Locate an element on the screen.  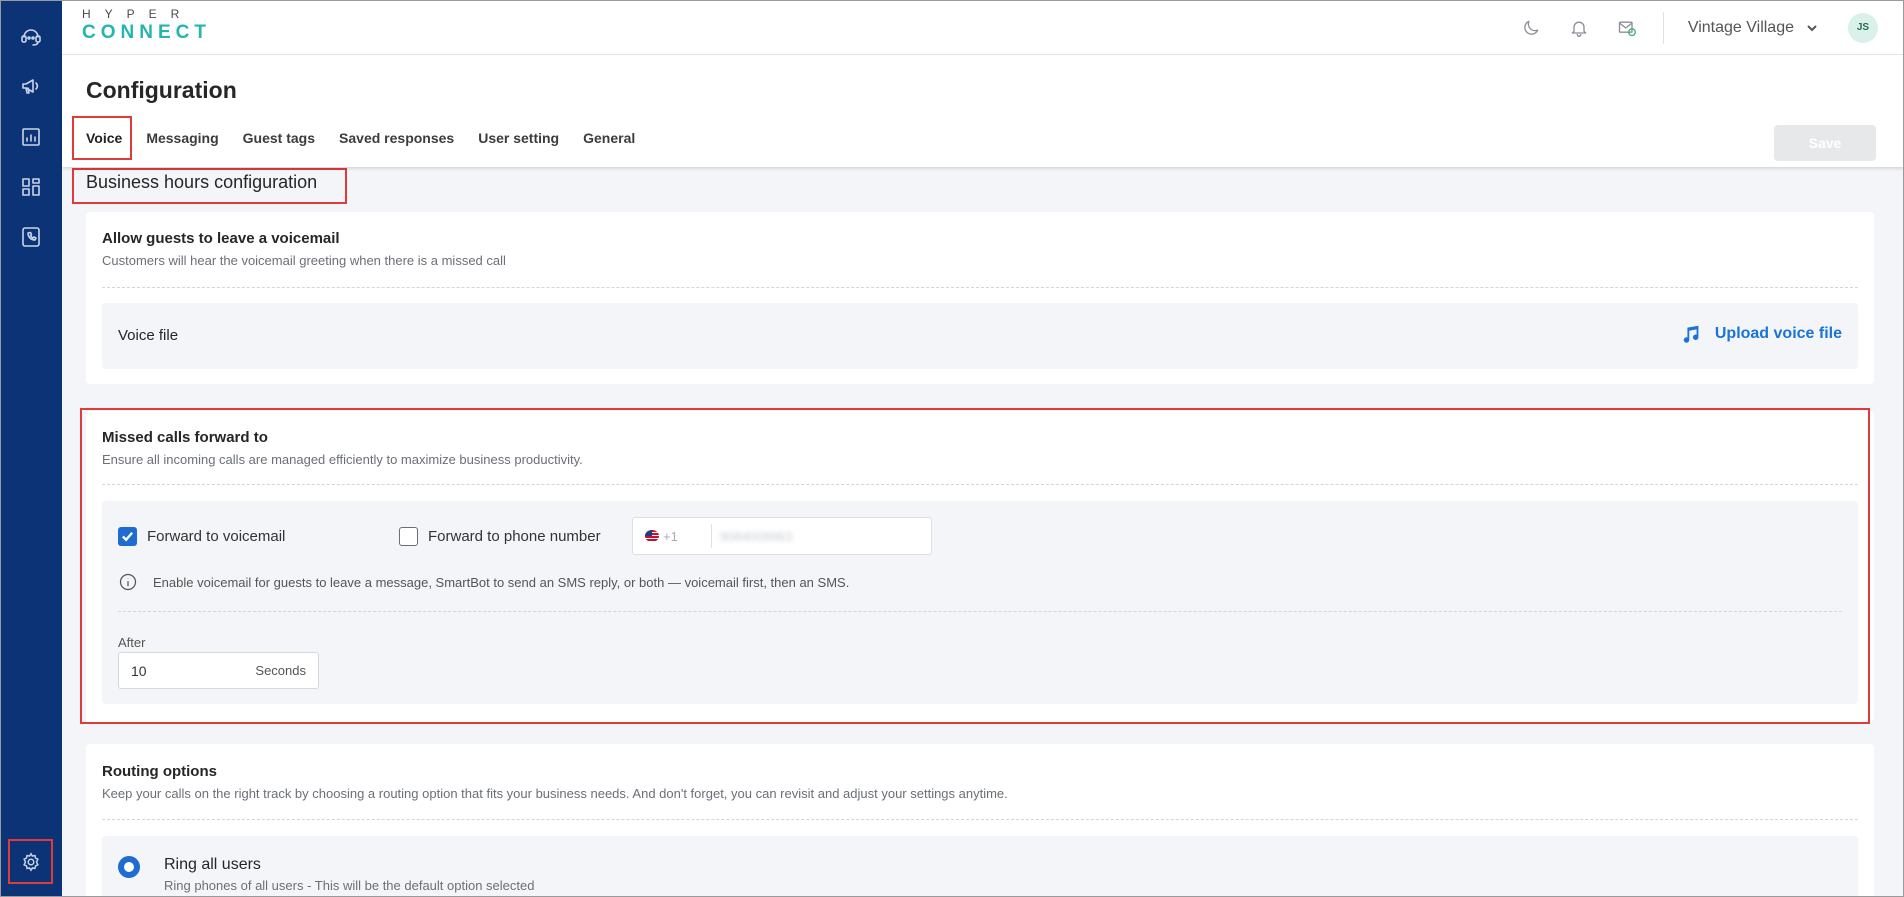
header-divider is located at coordinates (1663, 27).